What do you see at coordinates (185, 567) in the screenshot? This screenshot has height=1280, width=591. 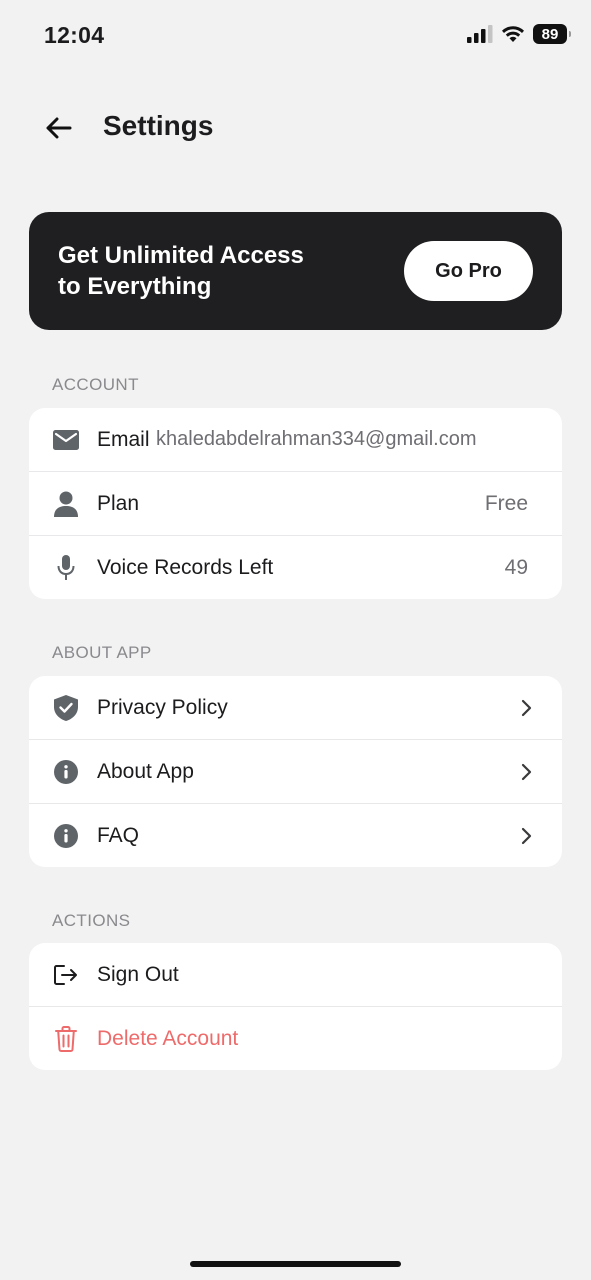 I see `voice-records-label: Voice Records Left` at bounding box center [185, 567].